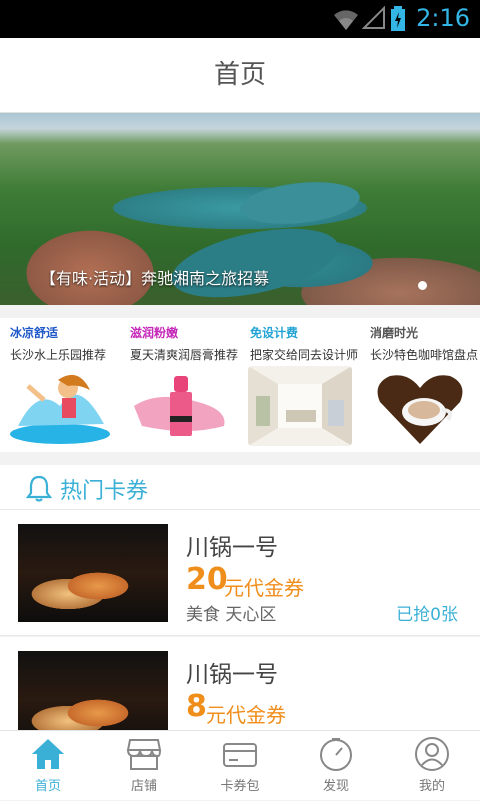 Image resolution: width=480 pixels, height=801 pixels. What do you see at coordinates (394, 333) in the screenshot?
I see `promo-title: 消磨时光` at bounding box center [394, 333].